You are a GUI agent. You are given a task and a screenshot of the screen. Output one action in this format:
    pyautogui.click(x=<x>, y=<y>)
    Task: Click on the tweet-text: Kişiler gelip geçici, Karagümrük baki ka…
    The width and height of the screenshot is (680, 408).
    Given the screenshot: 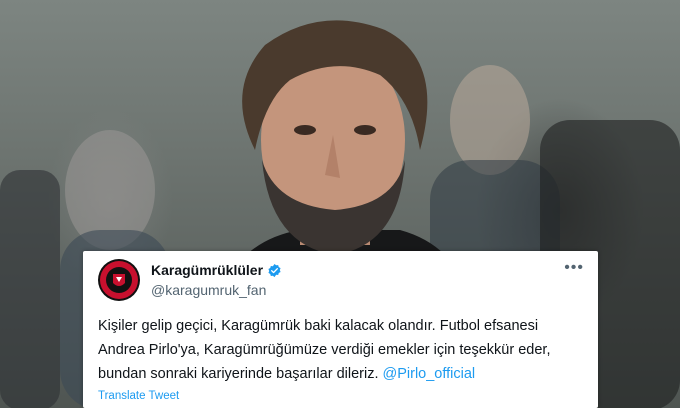 What is the action you would take?
    pyautogui.click(x=345, y=350)
    